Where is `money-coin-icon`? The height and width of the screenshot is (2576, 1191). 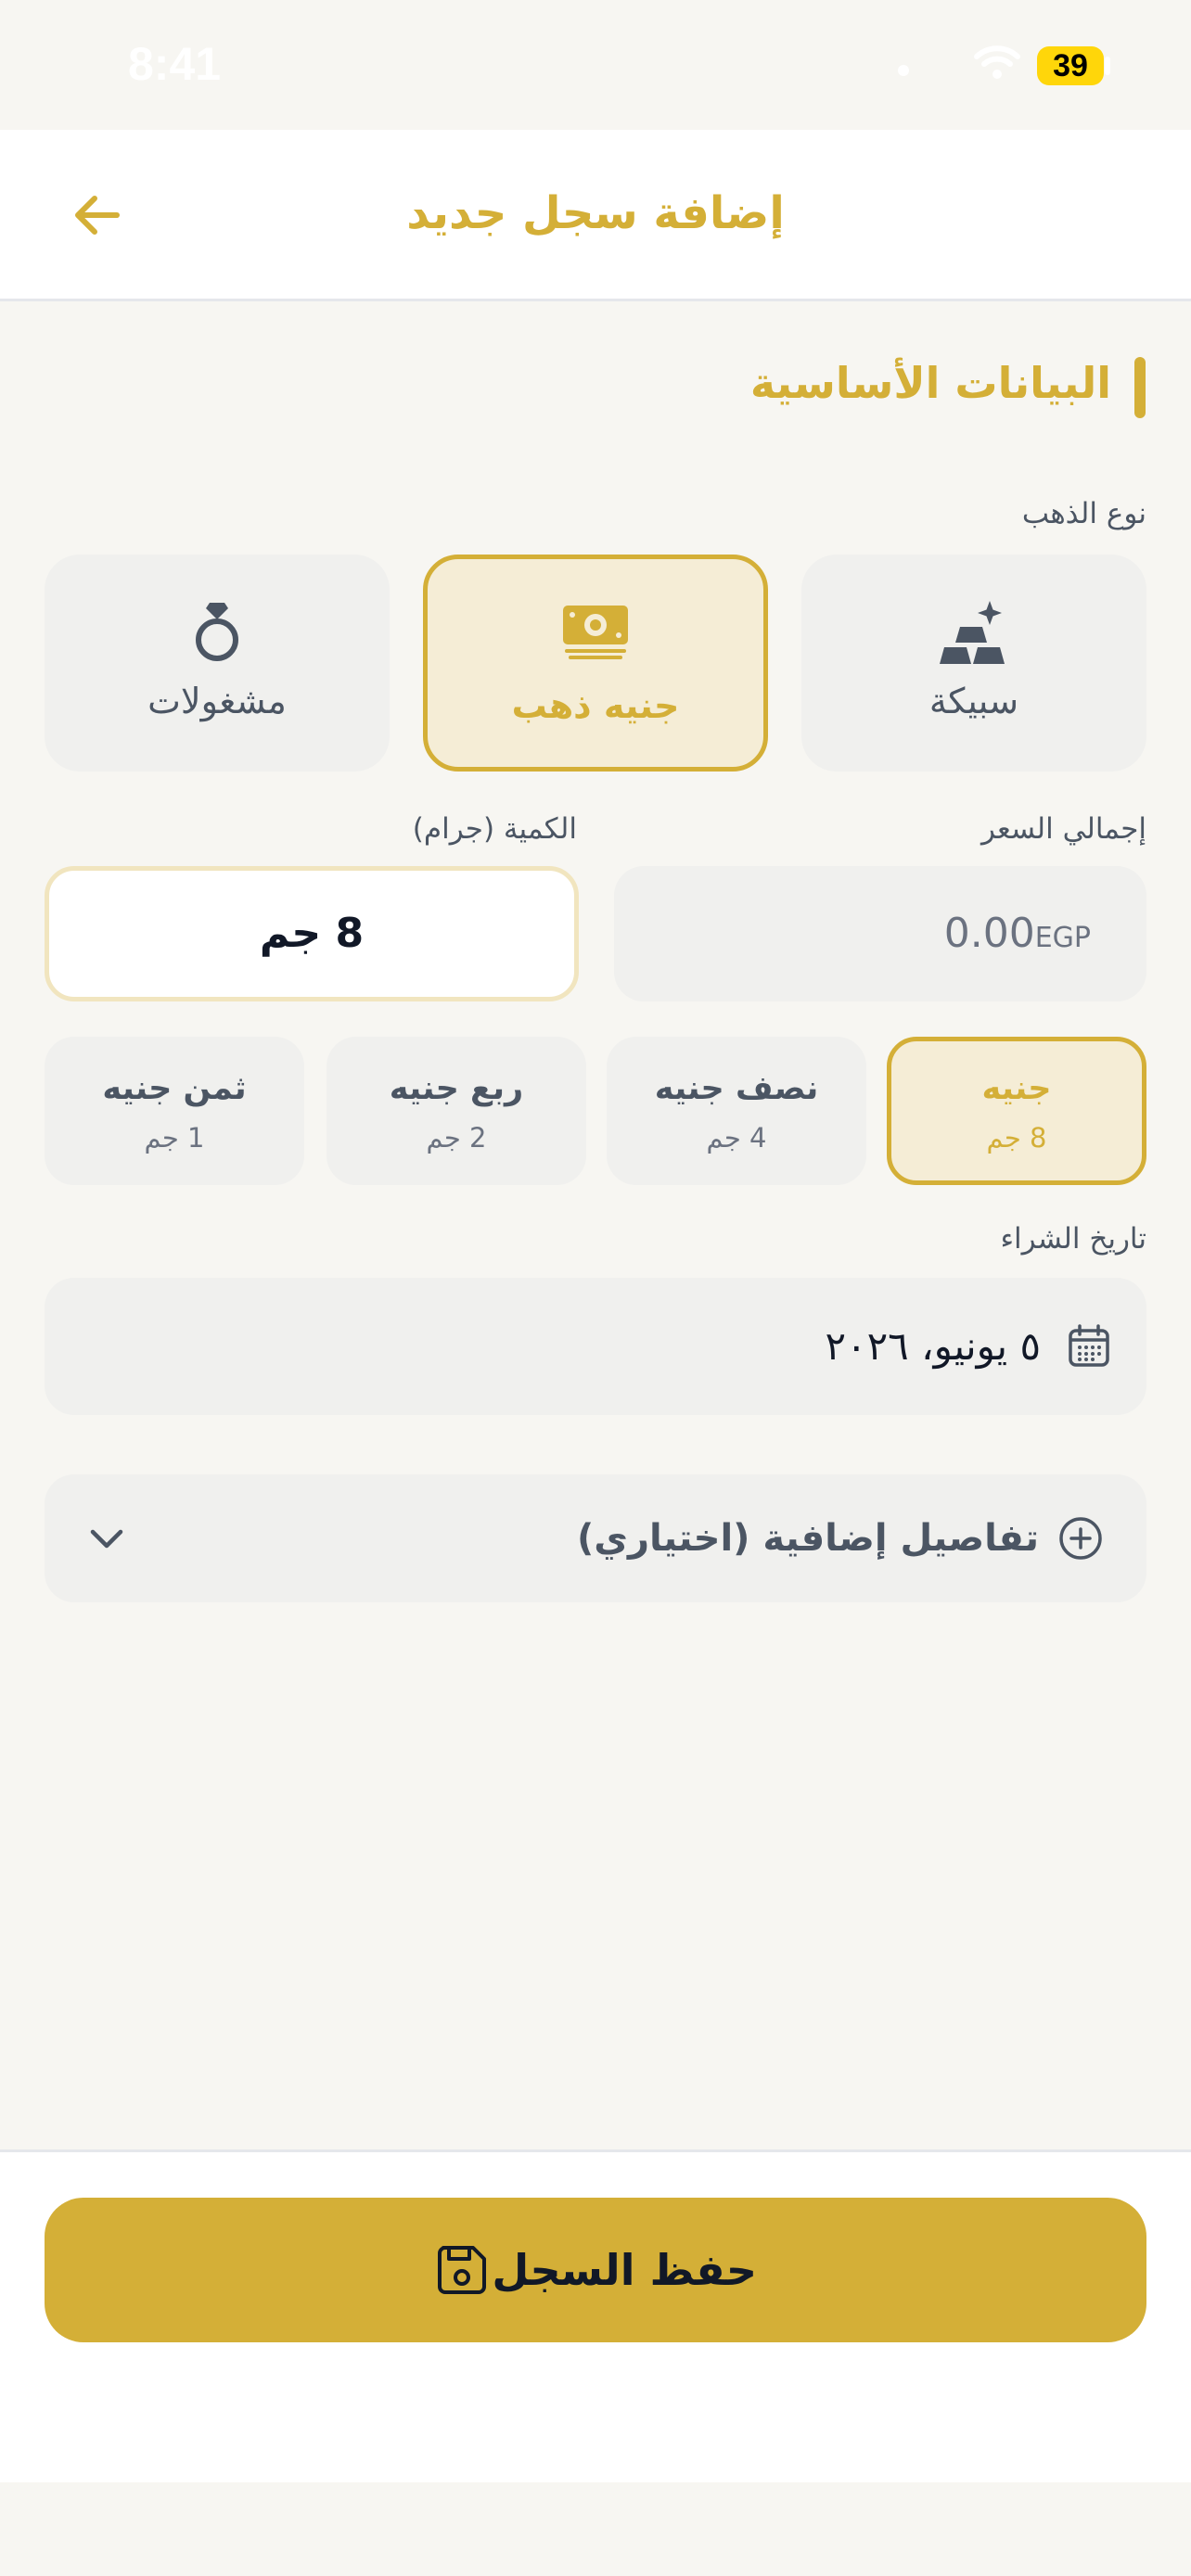
money-coin-icon is located at coordinates (595, 632).